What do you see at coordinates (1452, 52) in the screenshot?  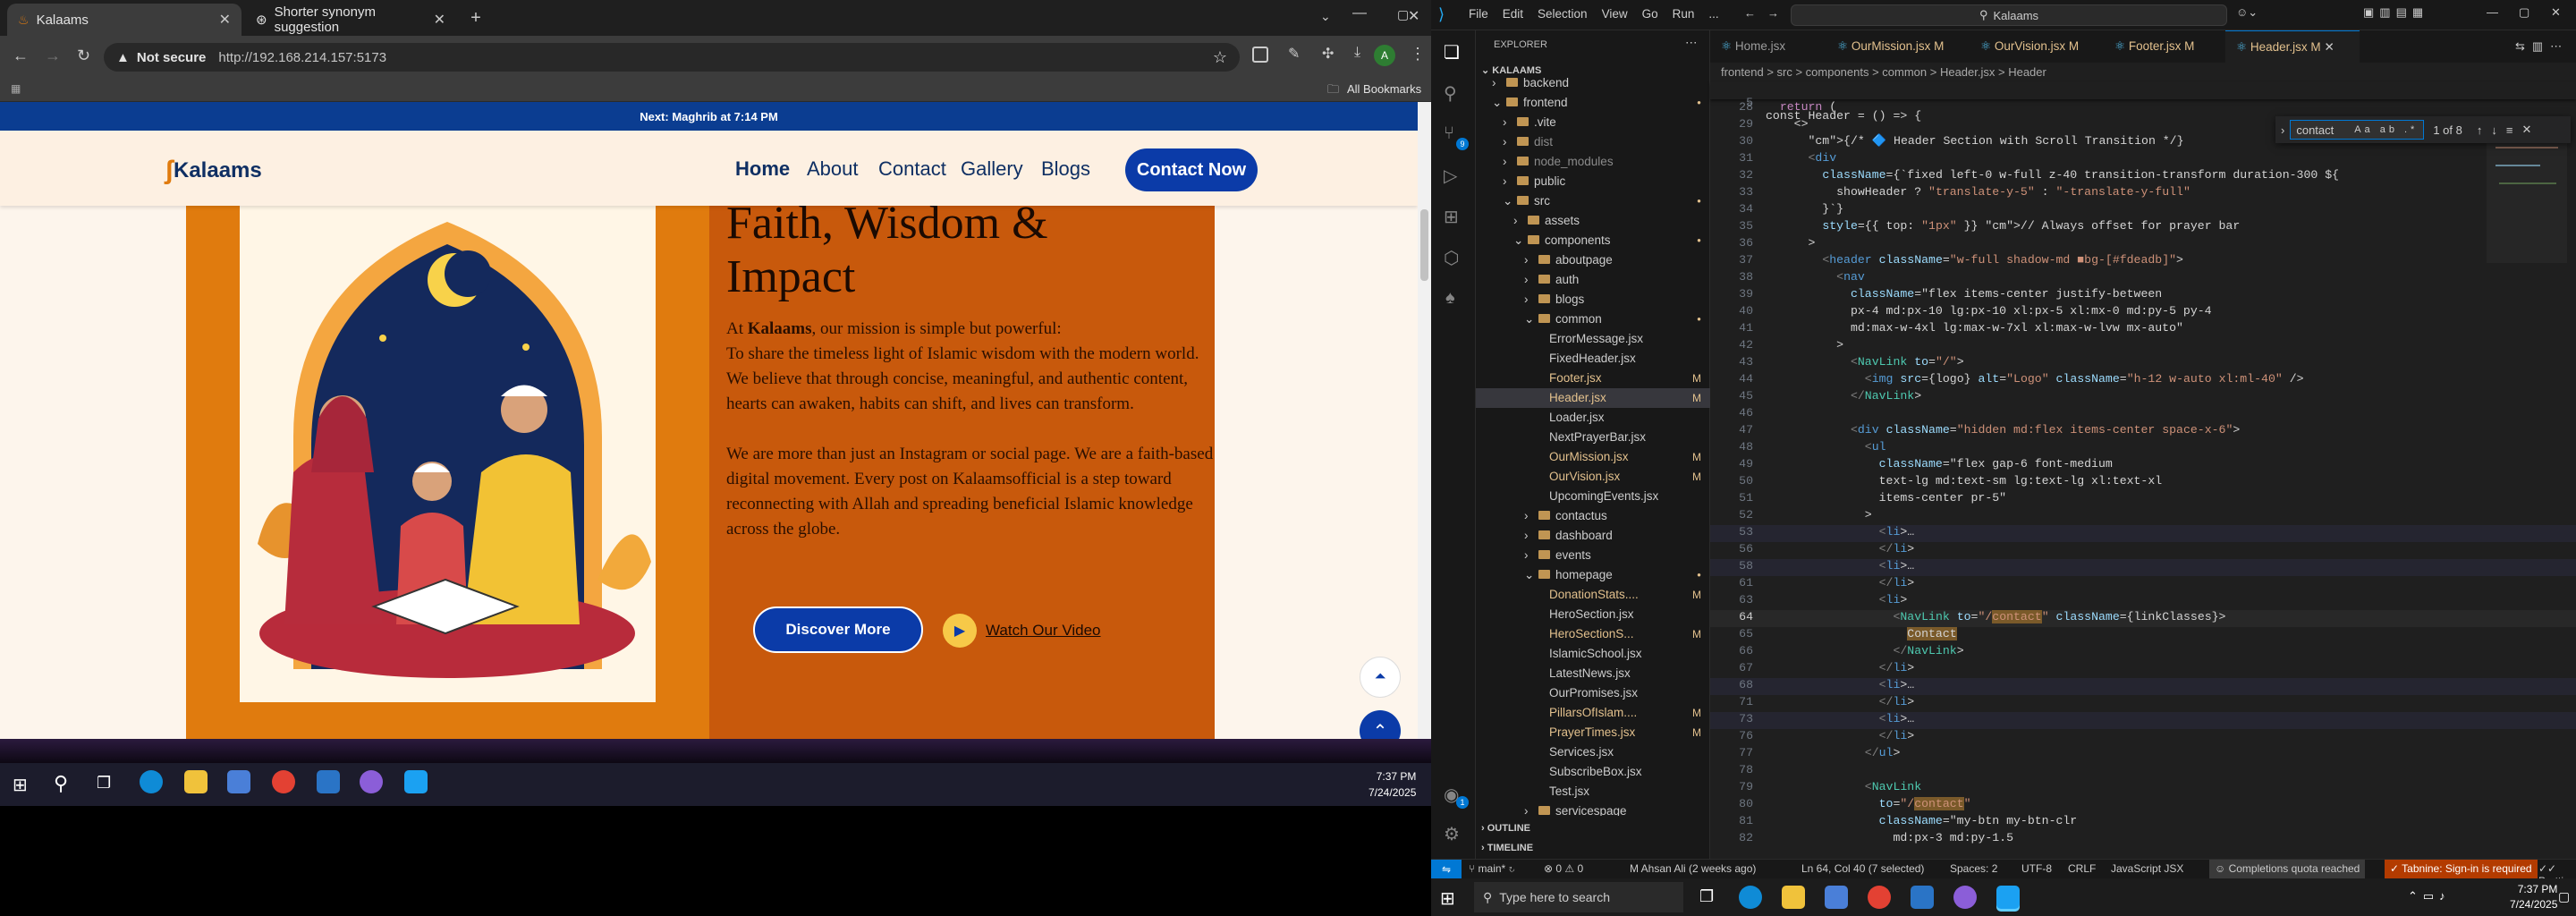 I see `explorer-icon: ❏` at bounding box center [1452, 52].